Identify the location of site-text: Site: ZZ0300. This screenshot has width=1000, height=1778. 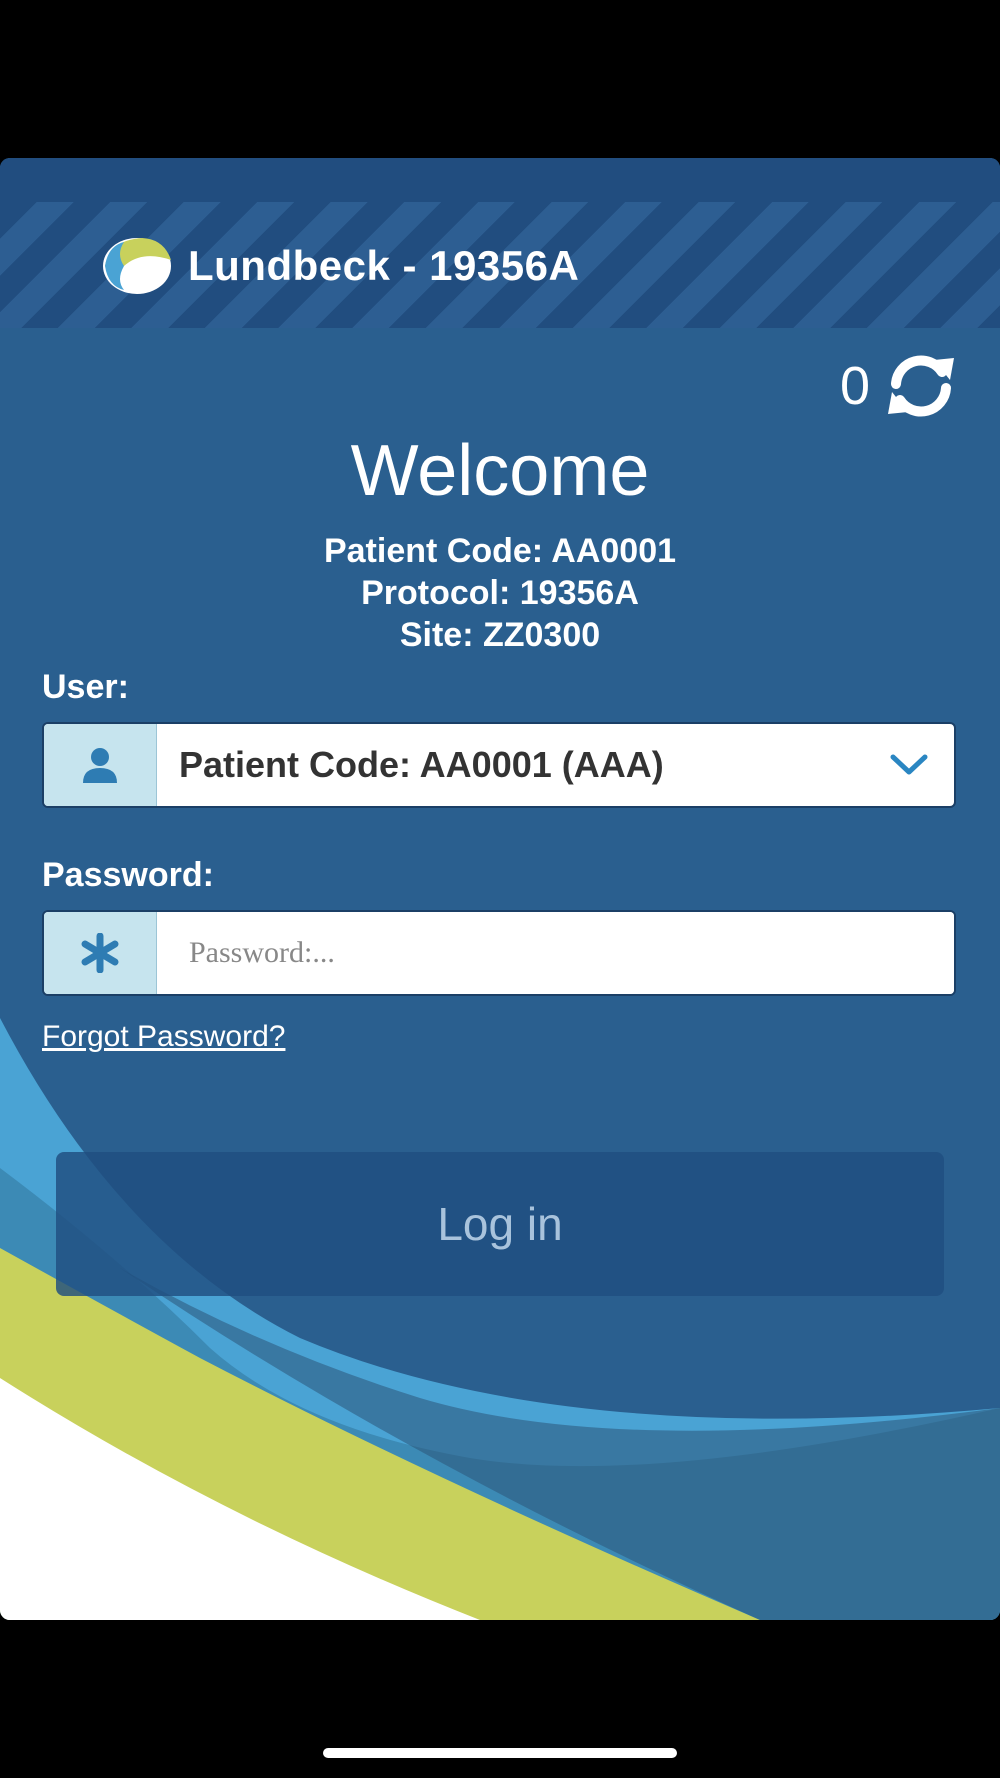
(500, 635).